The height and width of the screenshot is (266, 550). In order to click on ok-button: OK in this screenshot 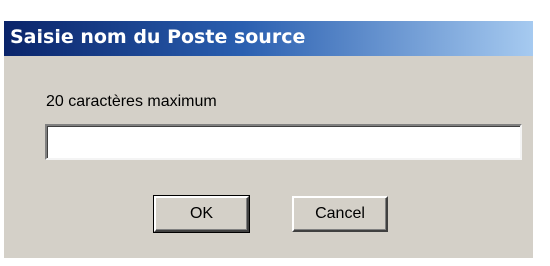, I will do `click(201, 214)`.